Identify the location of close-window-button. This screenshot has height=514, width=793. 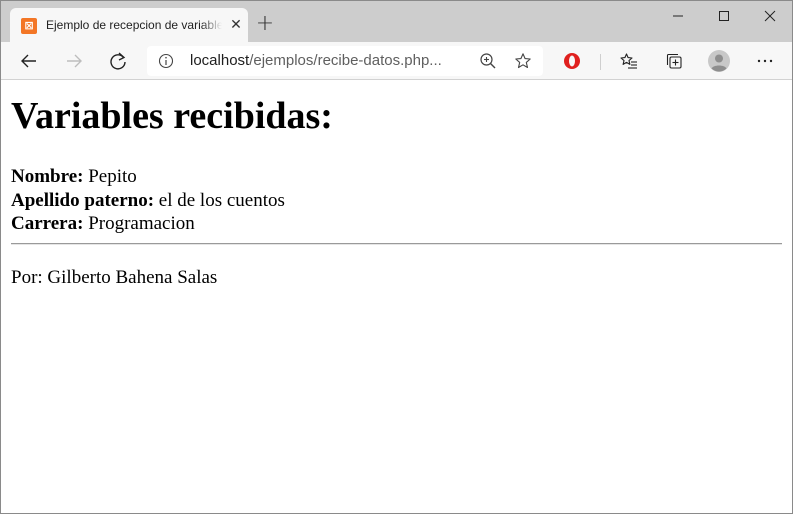
(769, 16).